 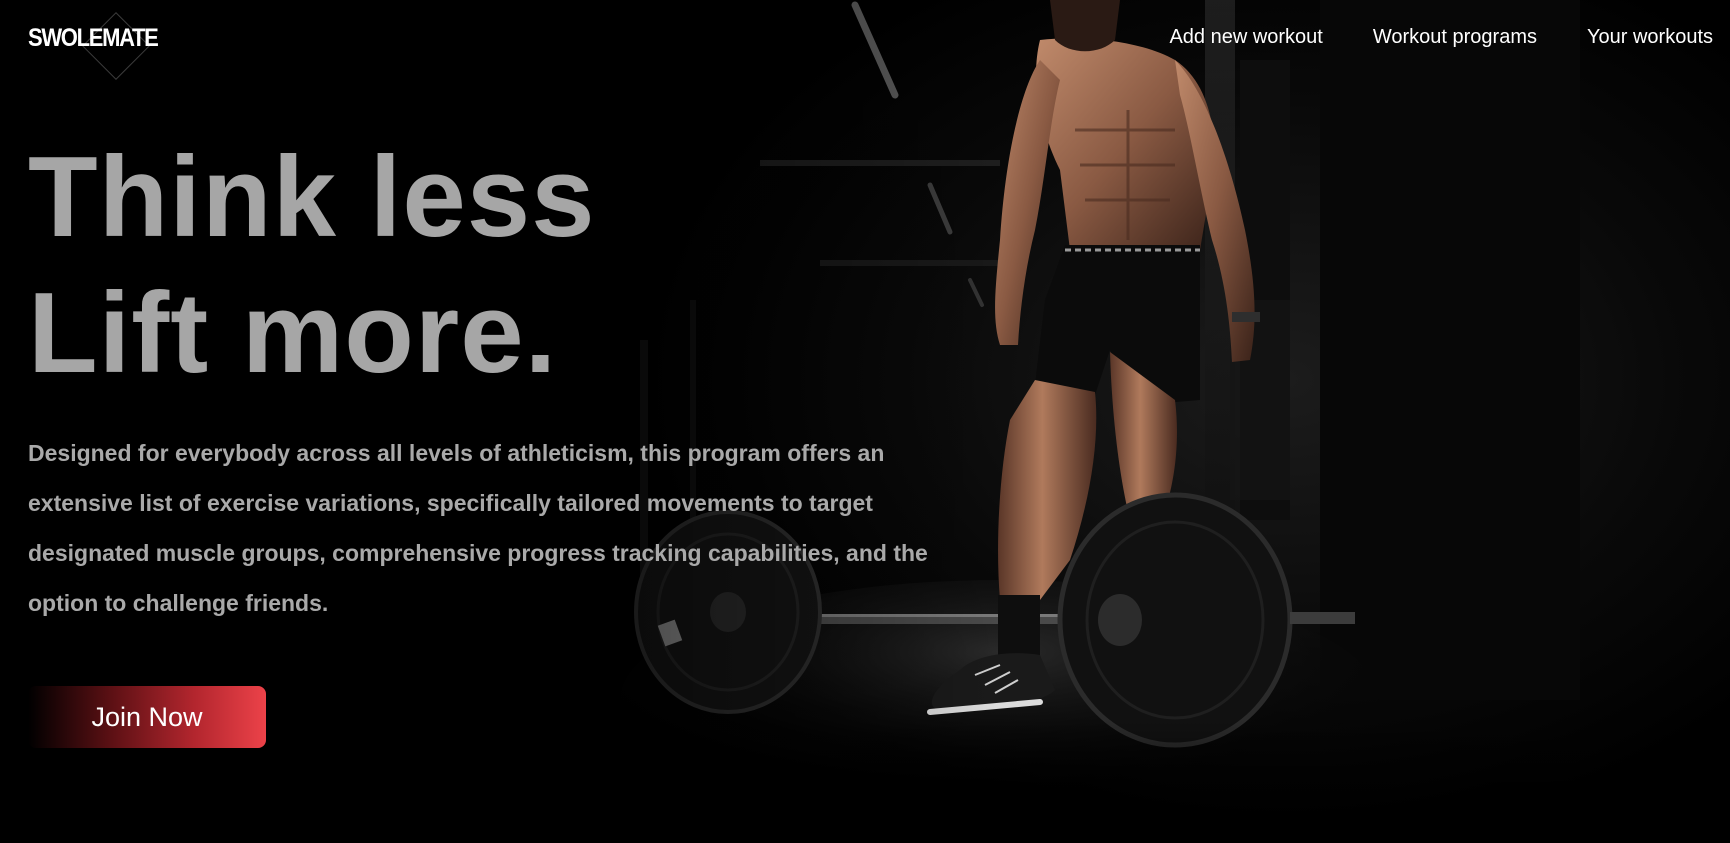 What do you see at coordinates (1455, 37) in the screenshot?
I see `nav-workout-programs: Workout programs` at bounding box center [1455, 37].